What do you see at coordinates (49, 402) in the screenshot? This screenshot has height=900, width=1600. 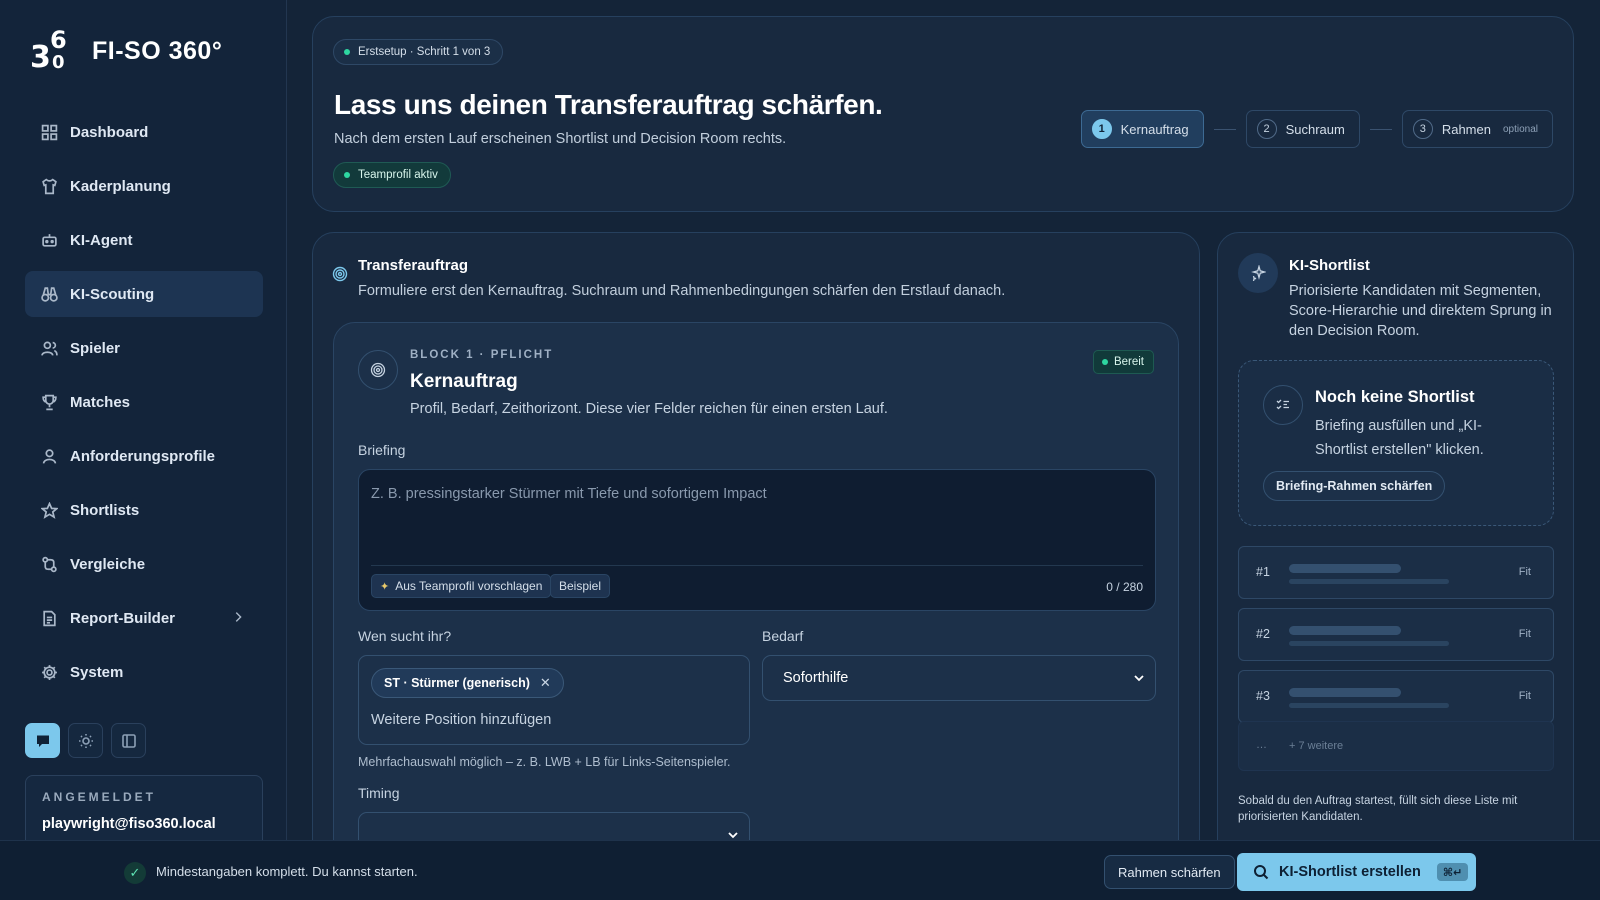 I see `trophy-icon` at bounding box center [49, 402].